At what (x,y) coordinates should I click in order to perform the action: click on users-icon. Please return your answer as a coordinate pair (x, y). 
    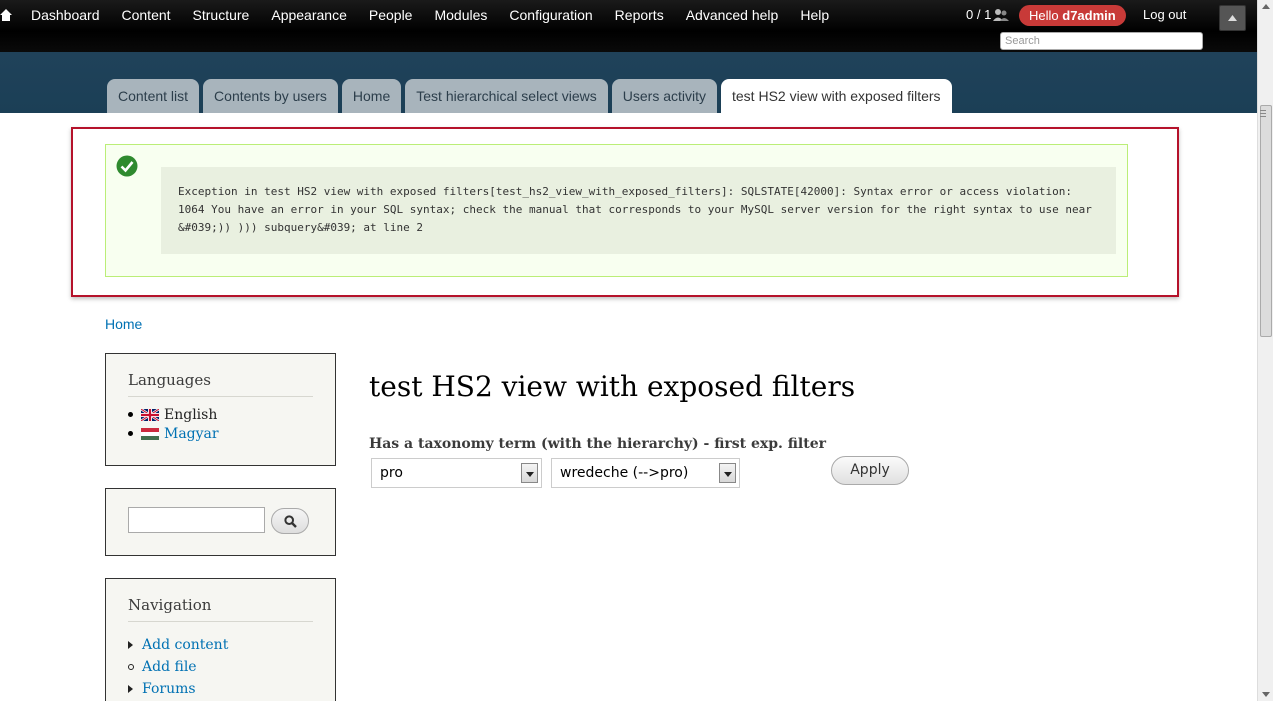
    Looking at the image, I should click on (1001, 14).